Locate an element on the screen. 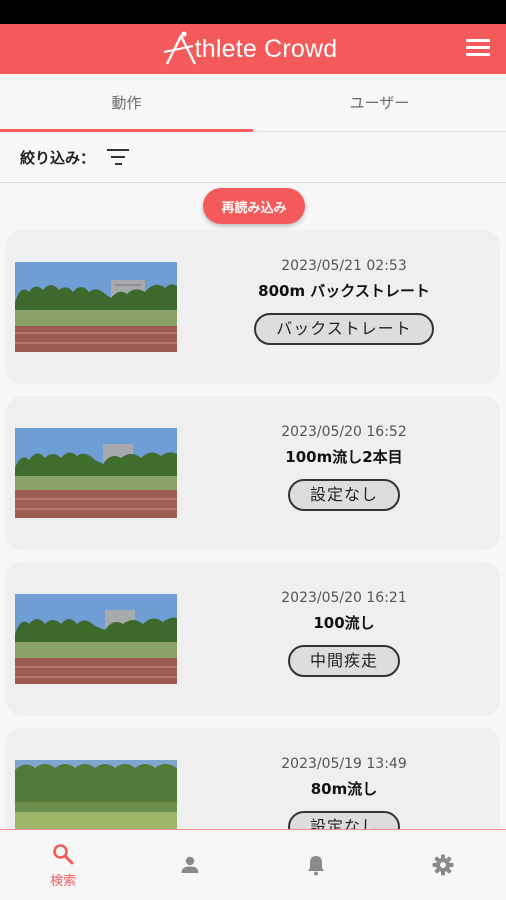 The height and width of the screenshot is (900, 506). tab-users: ユーザー is located at coordinates (379, 102).